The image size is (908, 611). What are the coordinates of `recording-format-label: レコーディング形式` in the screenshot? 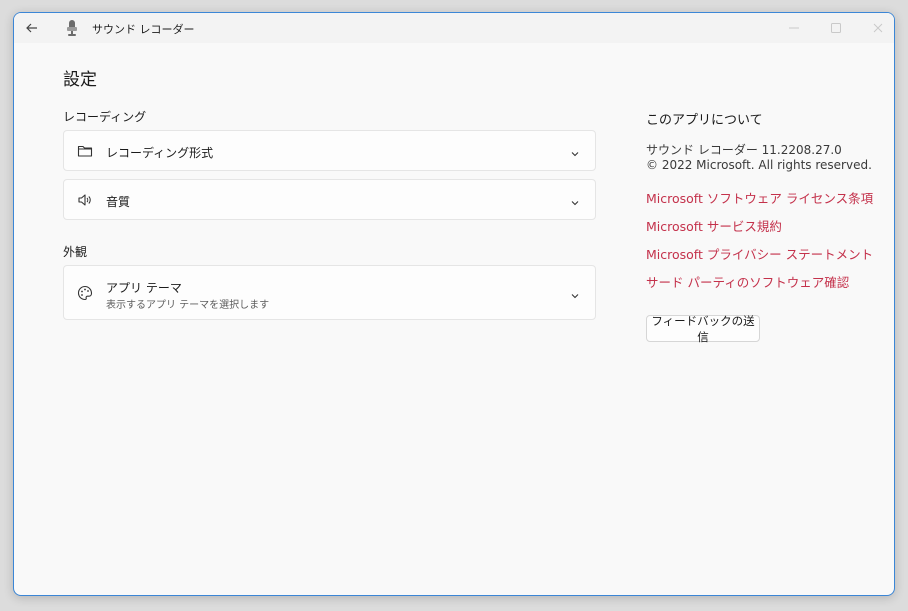 It's located at (160, 153).